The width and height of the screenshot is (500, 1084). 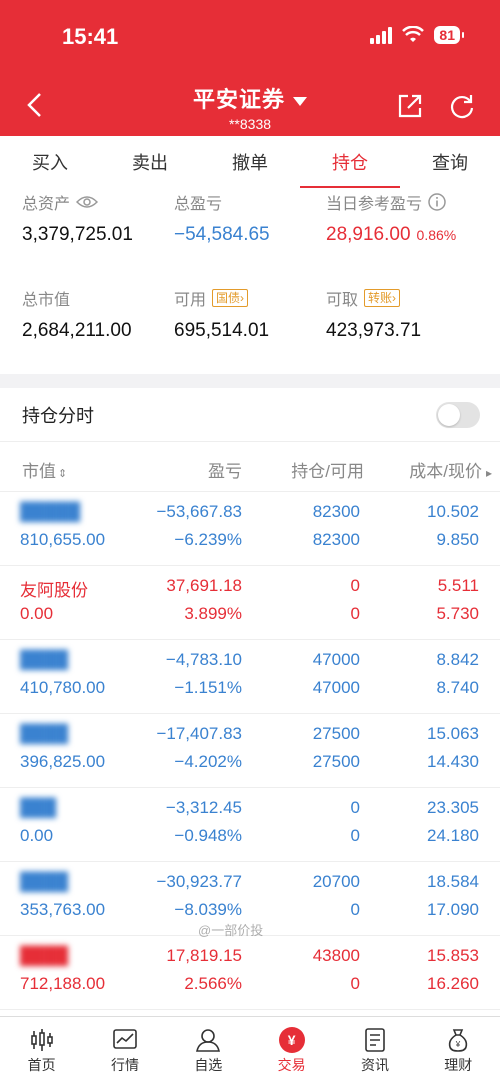 What do you see at coordinates (39, 471) in the screenshot?
I see `col-market-value-label: 市值` at bounding box center [39, 471].